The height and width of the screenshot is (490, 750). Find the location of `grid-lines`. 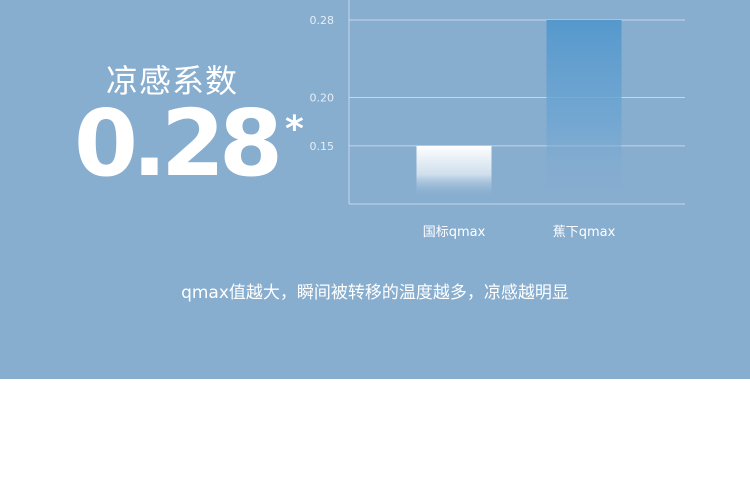

grid-lines is located at coordinates (517, 83).